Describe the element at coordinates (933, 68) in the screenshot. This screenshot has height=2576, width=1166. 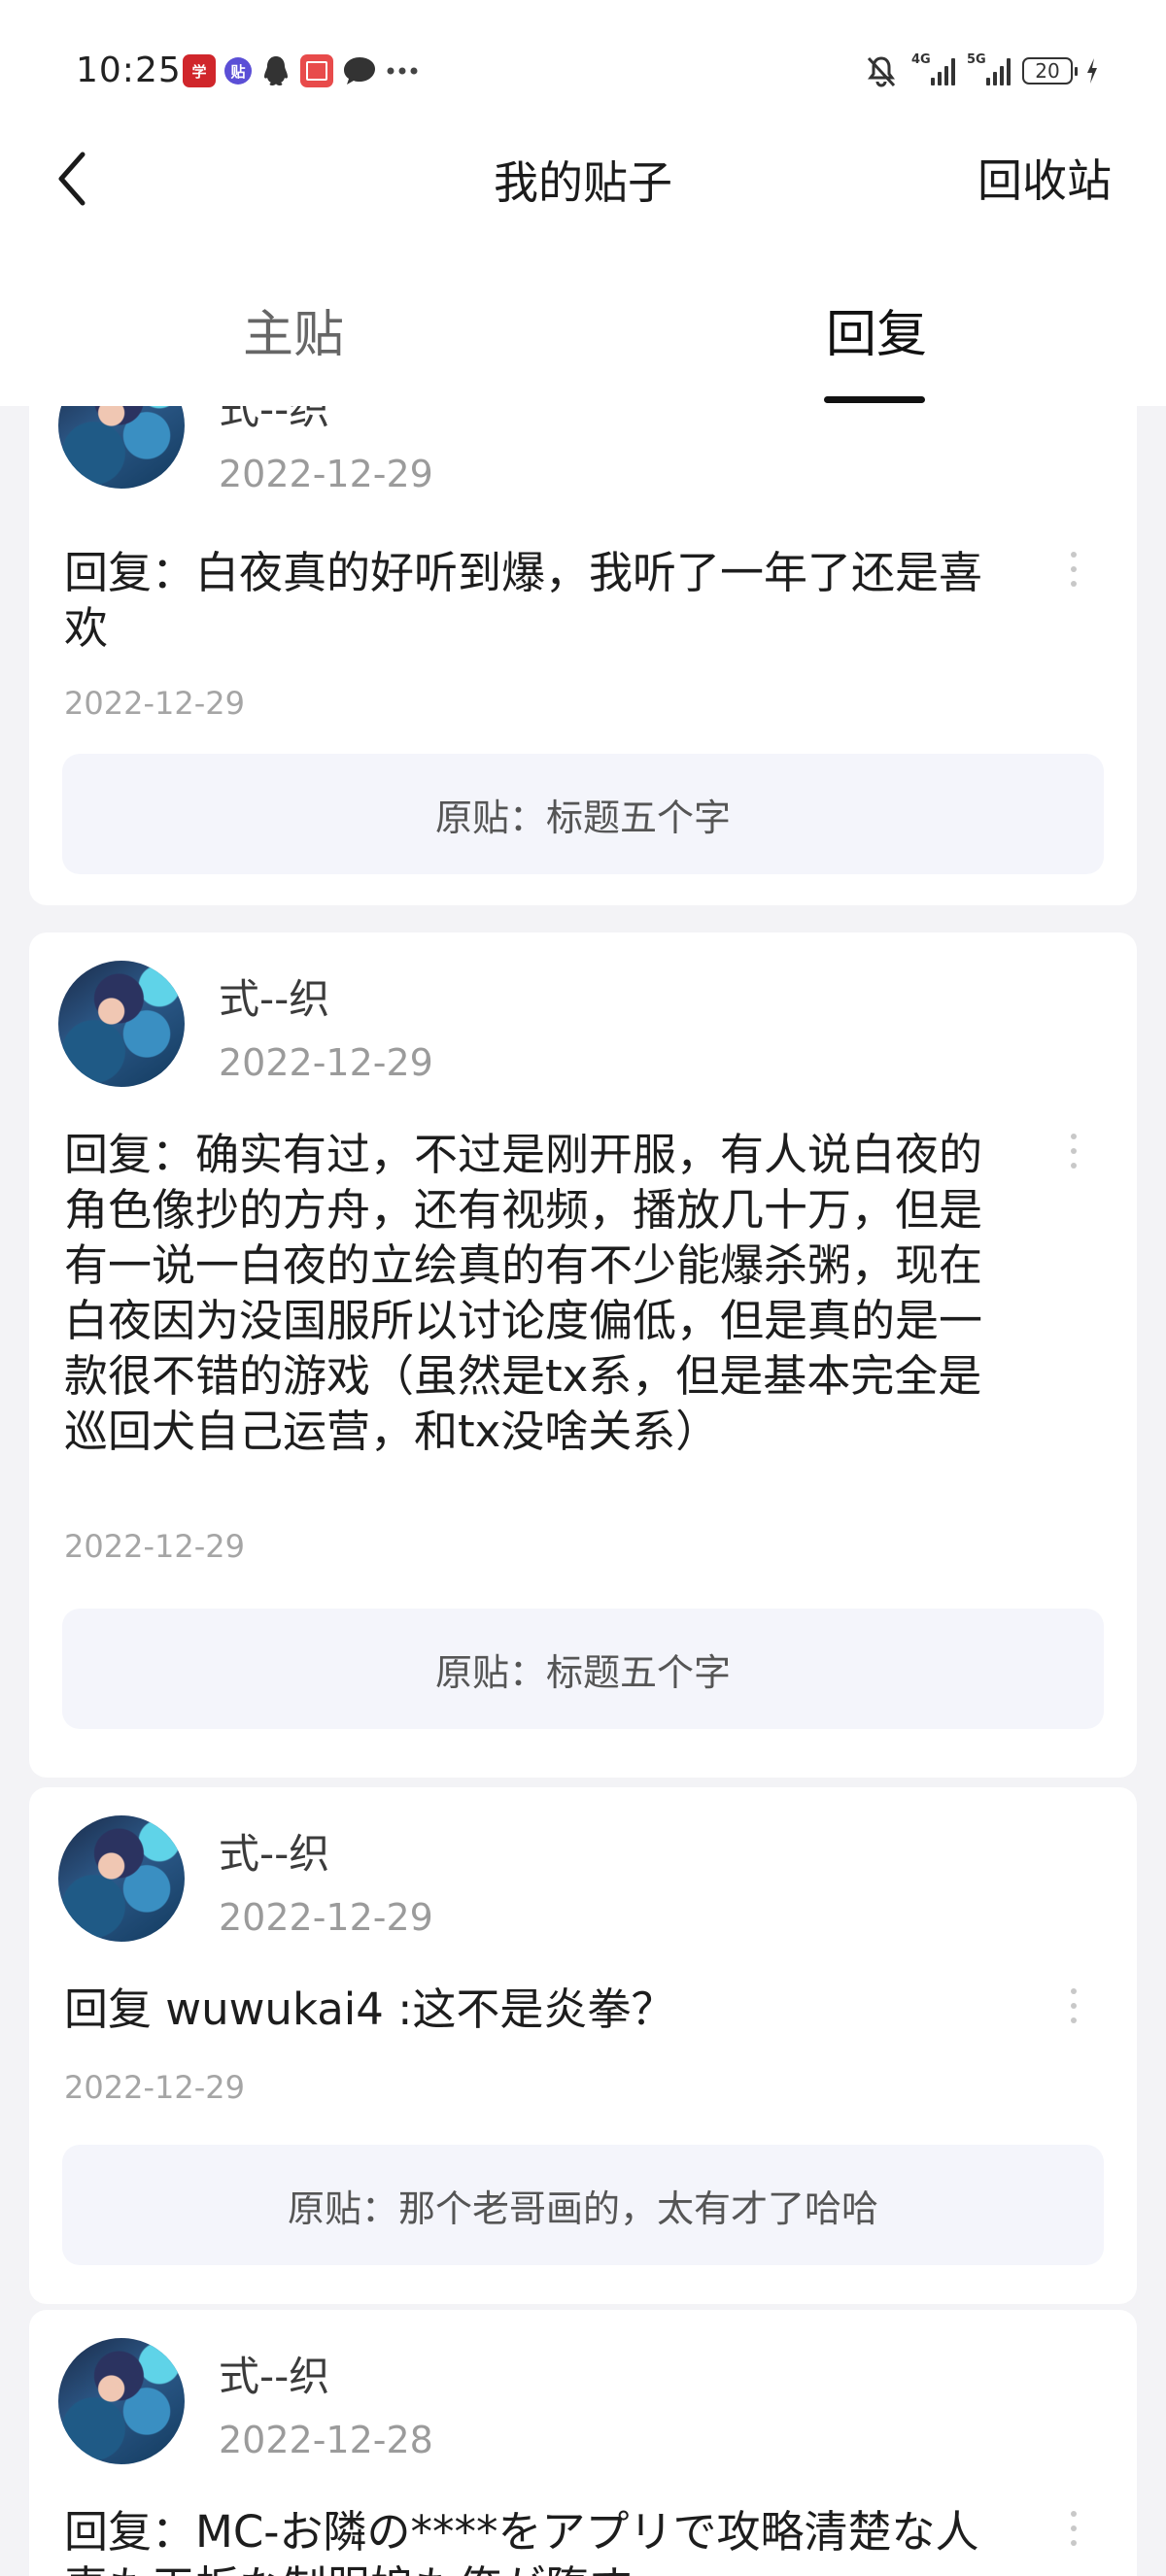
I see `signal-4g-icon: 4G` at that location.